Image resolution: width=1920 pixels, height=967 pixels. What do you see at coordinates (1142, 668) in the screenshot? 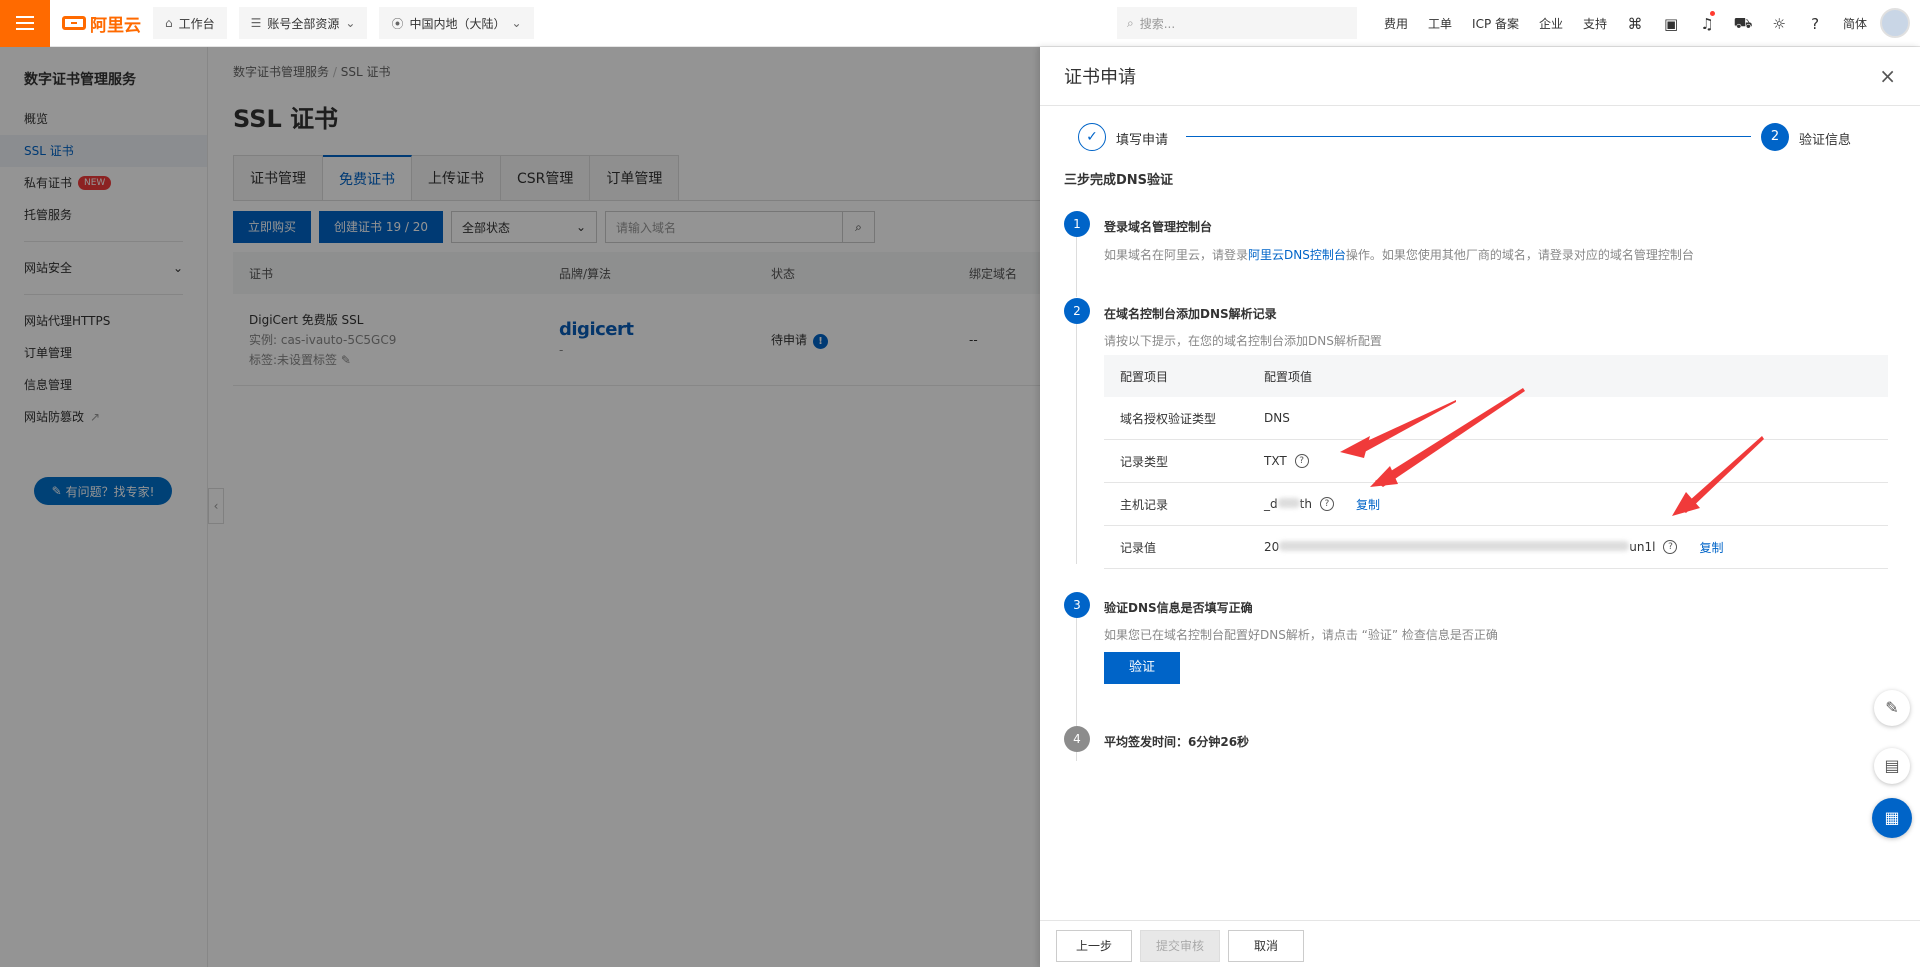
I see `verify-button: 验证` at bounding box center [1142, 668].